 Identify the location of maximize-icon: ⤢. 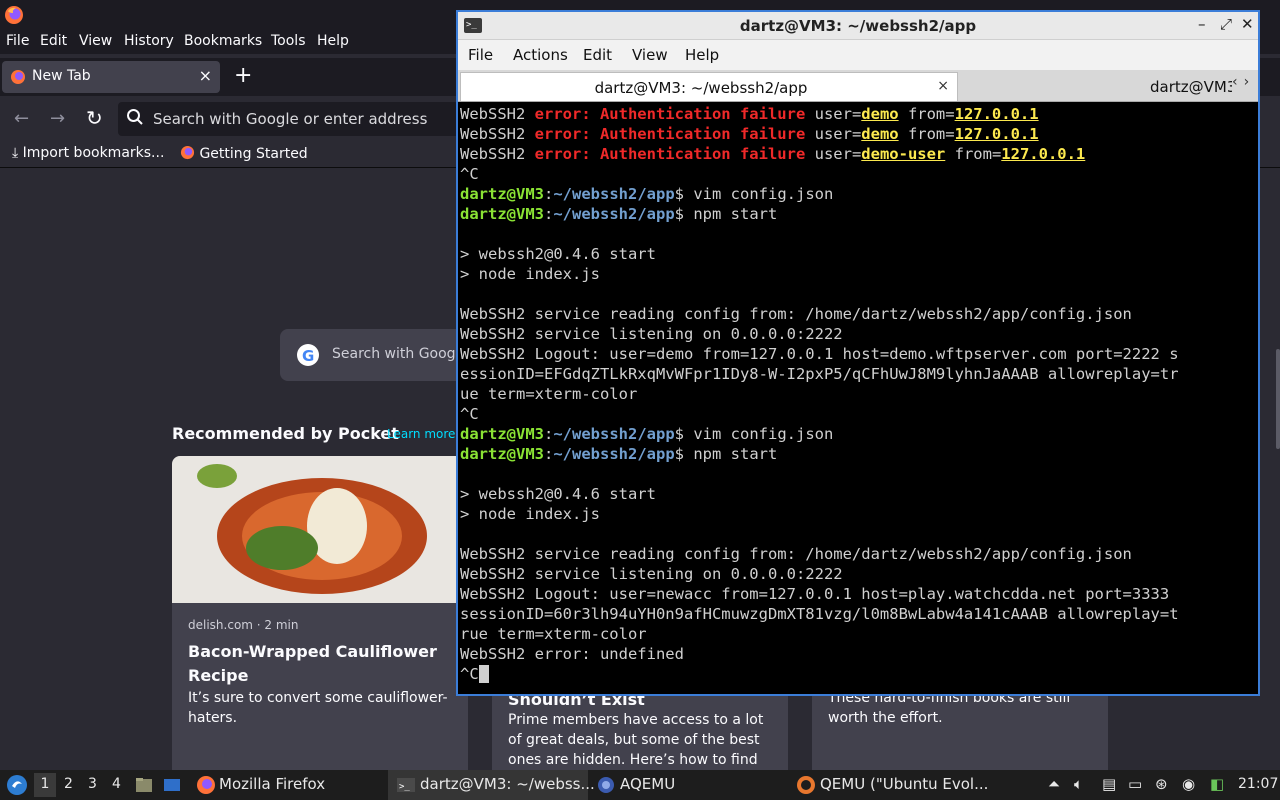
(1226, 24).